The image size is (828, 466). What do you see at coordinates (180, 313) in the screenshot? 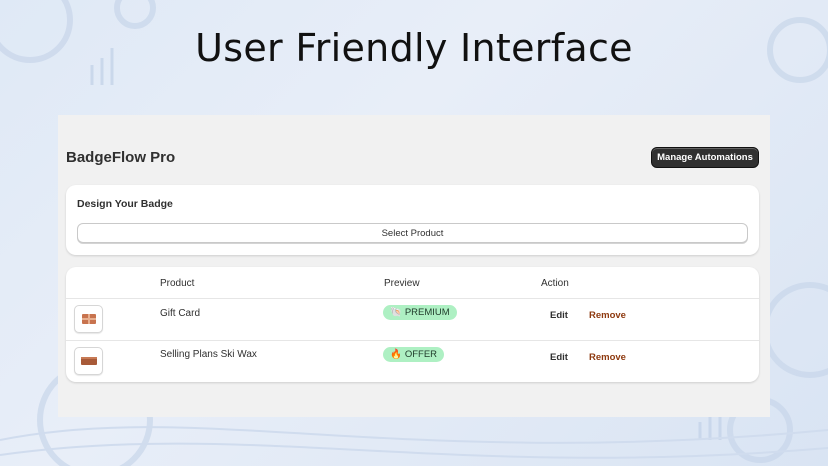
I see `product-name: Gift Card` at bounding box center [180, 313].